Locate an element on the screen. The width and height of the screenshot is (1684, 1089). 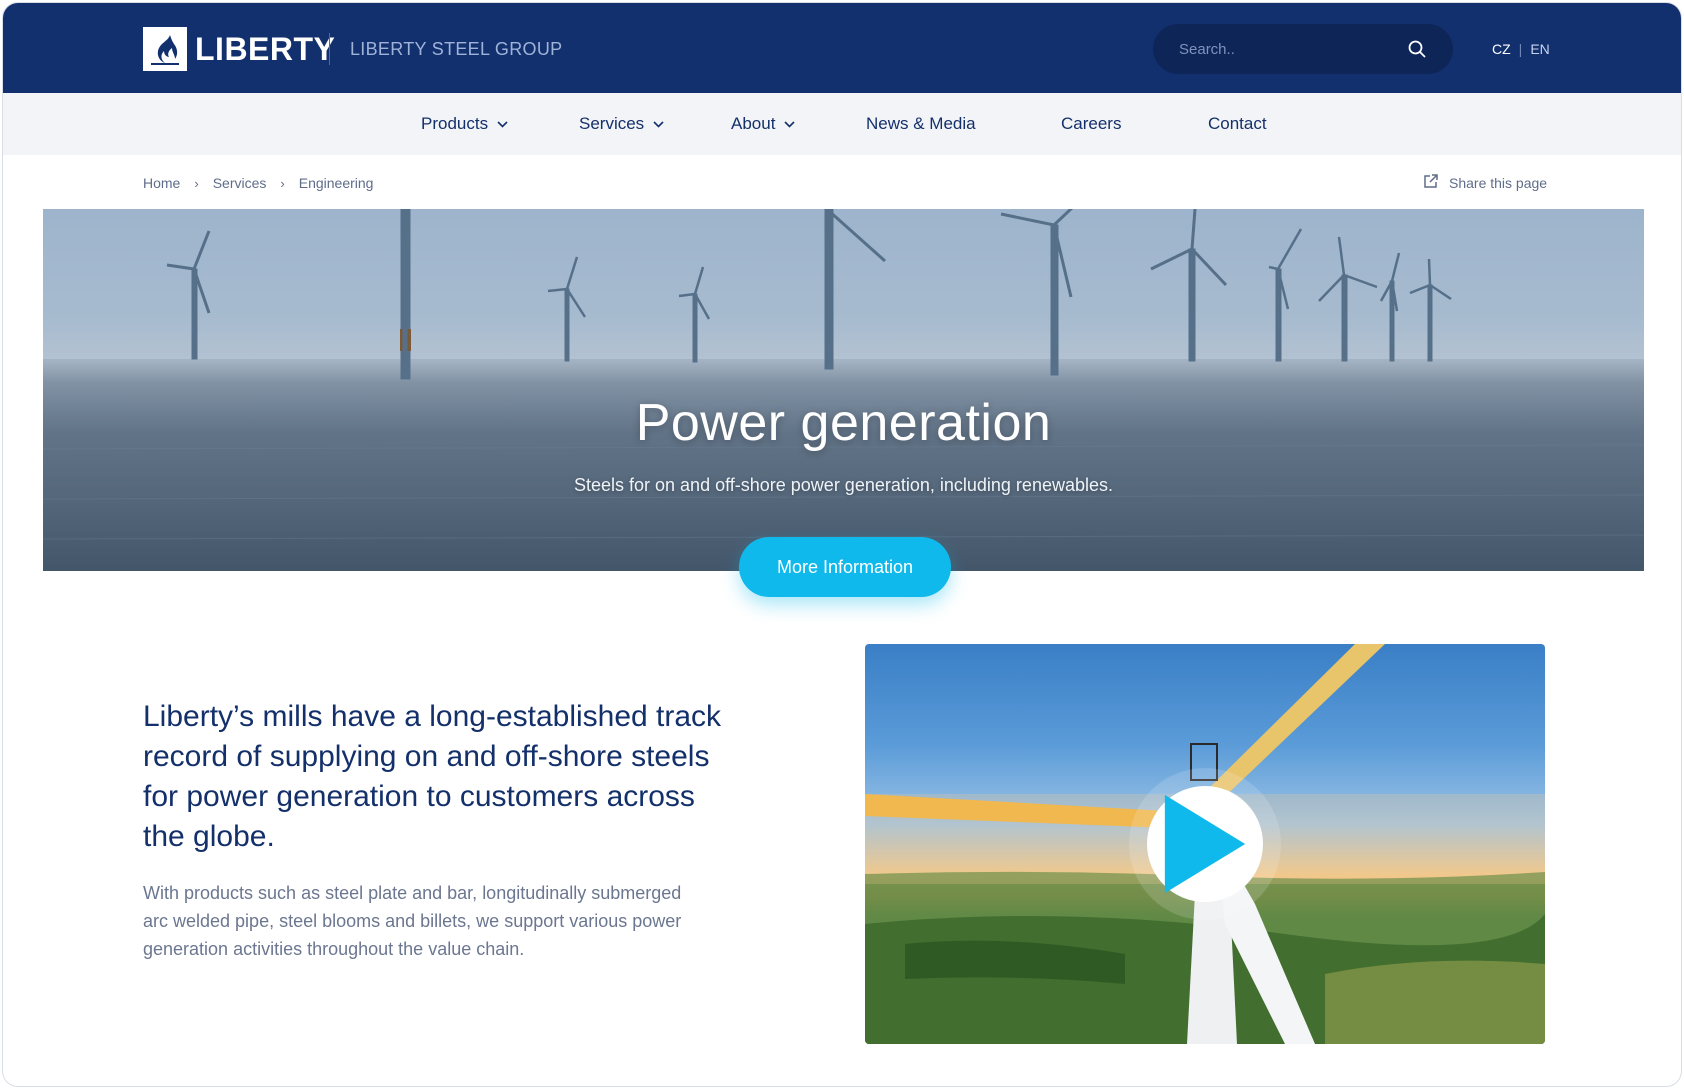
nav-label: Careers is located at coordinates (1091, 123).